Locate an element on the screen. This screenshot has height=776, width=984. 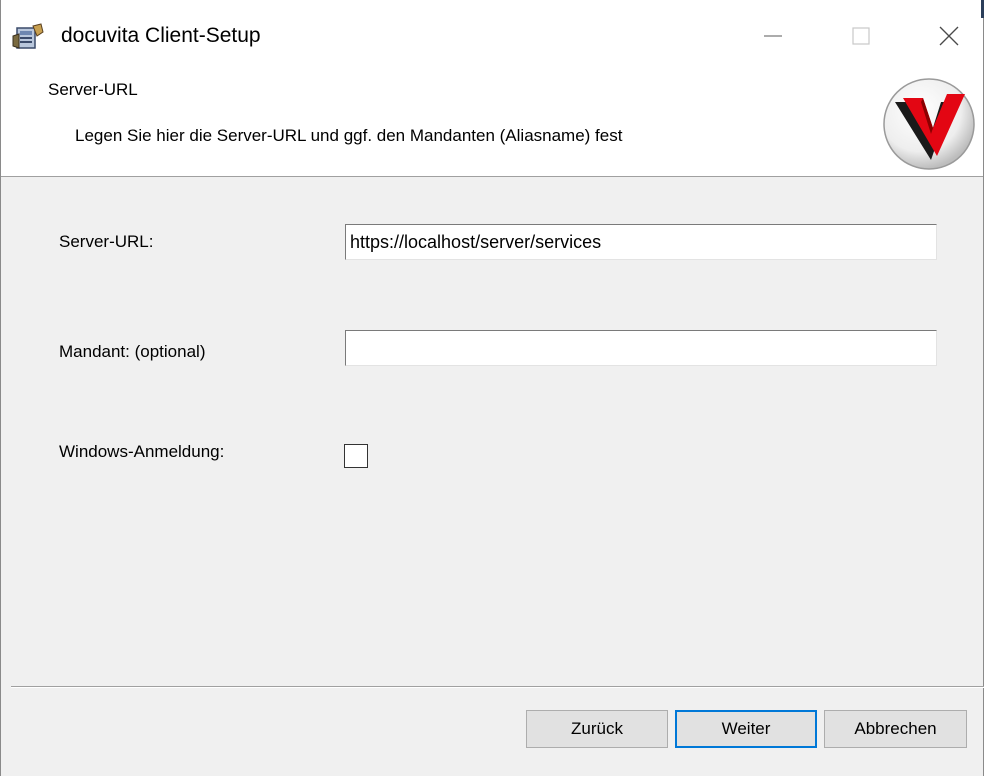
docuvita-logo-icon is located at coordinates (929, 124).